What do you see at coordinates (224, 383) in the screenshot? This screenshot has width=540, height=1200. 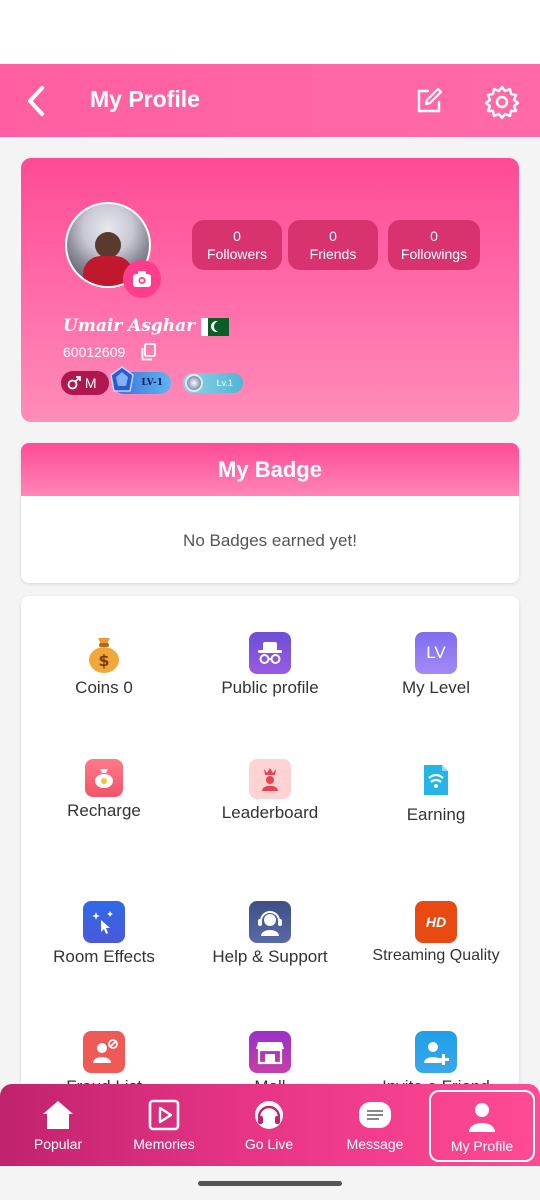 I see `wealth-level-label: Lv.1` at bounding box center [224, 383].